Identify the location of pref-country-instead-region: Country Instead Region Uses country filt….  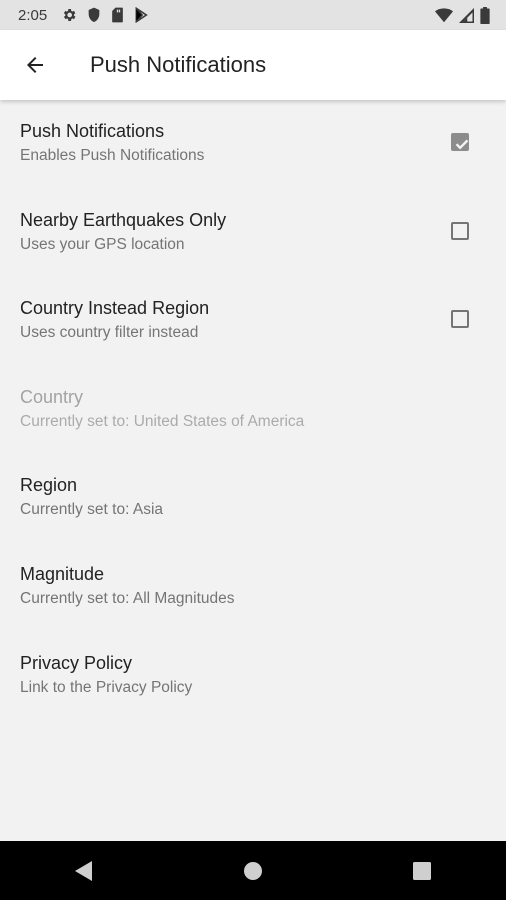
(253, 321).